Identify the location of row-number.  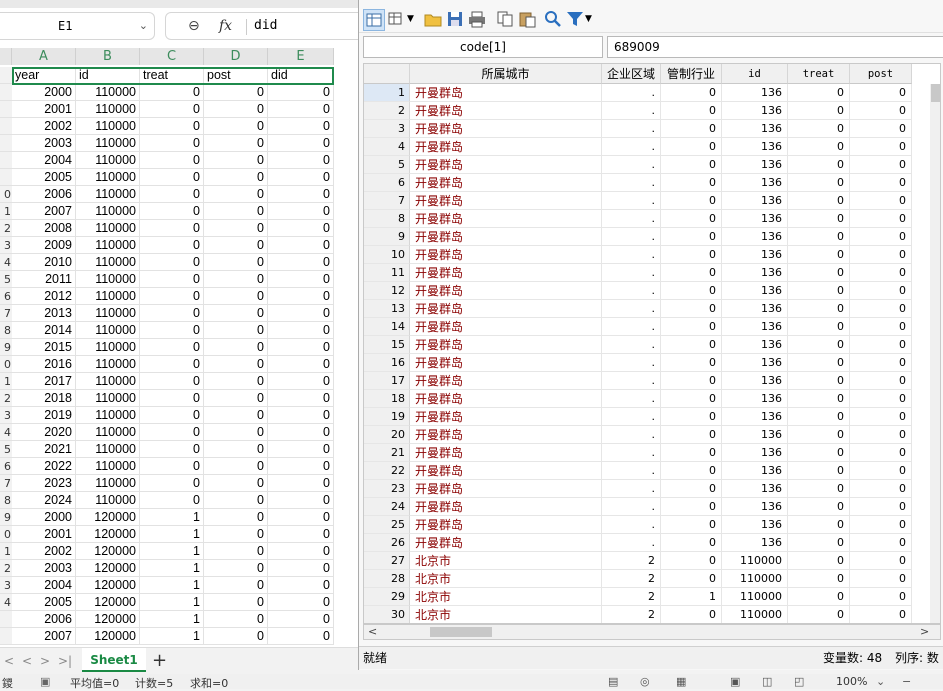
(6, 126).